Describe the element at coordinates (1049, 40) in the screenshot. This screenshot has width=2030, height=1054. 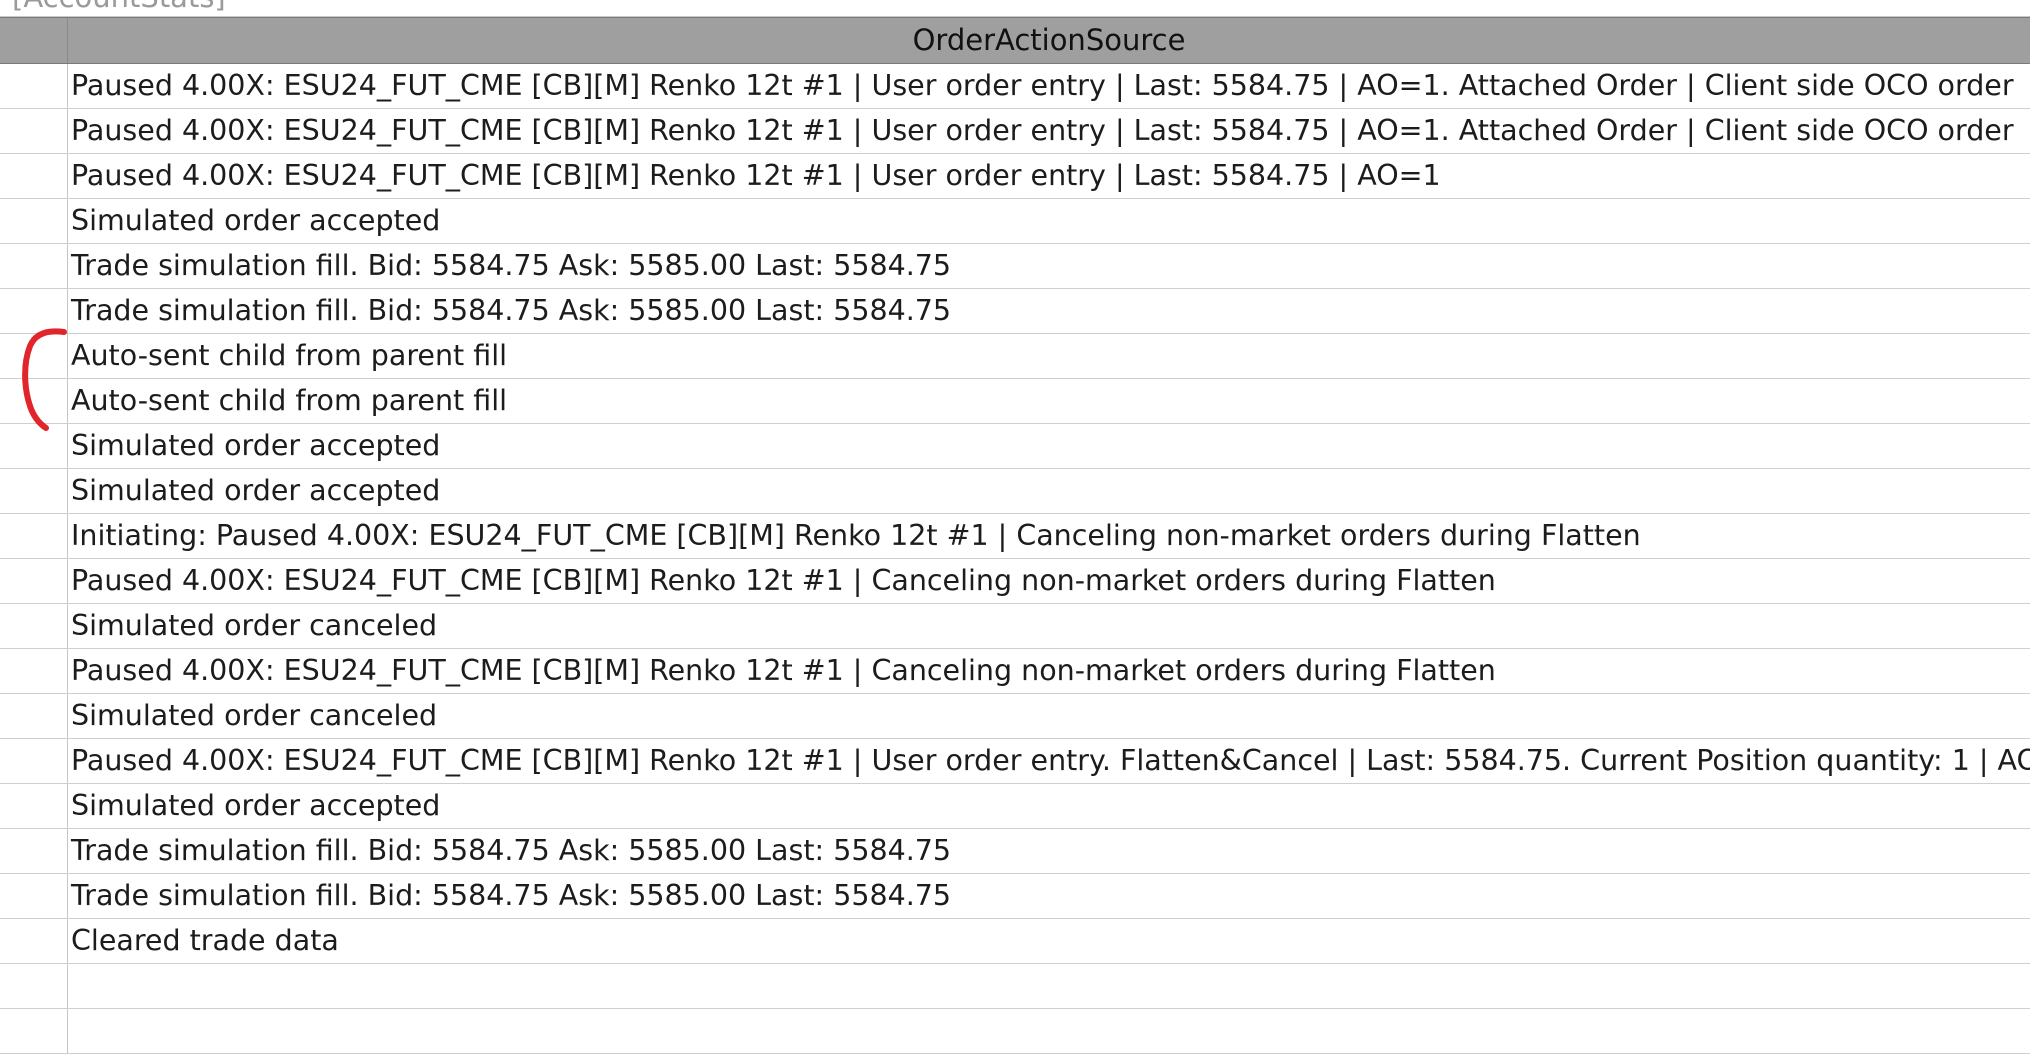
I see `column-header-orderactionsource: OrderActionSource` at that location.